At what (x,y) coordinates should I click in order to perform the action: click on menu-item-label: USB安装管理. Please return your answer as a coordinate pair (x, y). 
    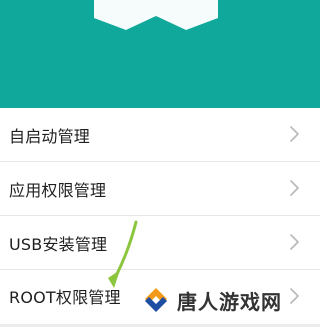
    Looking at the image, I should click on (58, 244).